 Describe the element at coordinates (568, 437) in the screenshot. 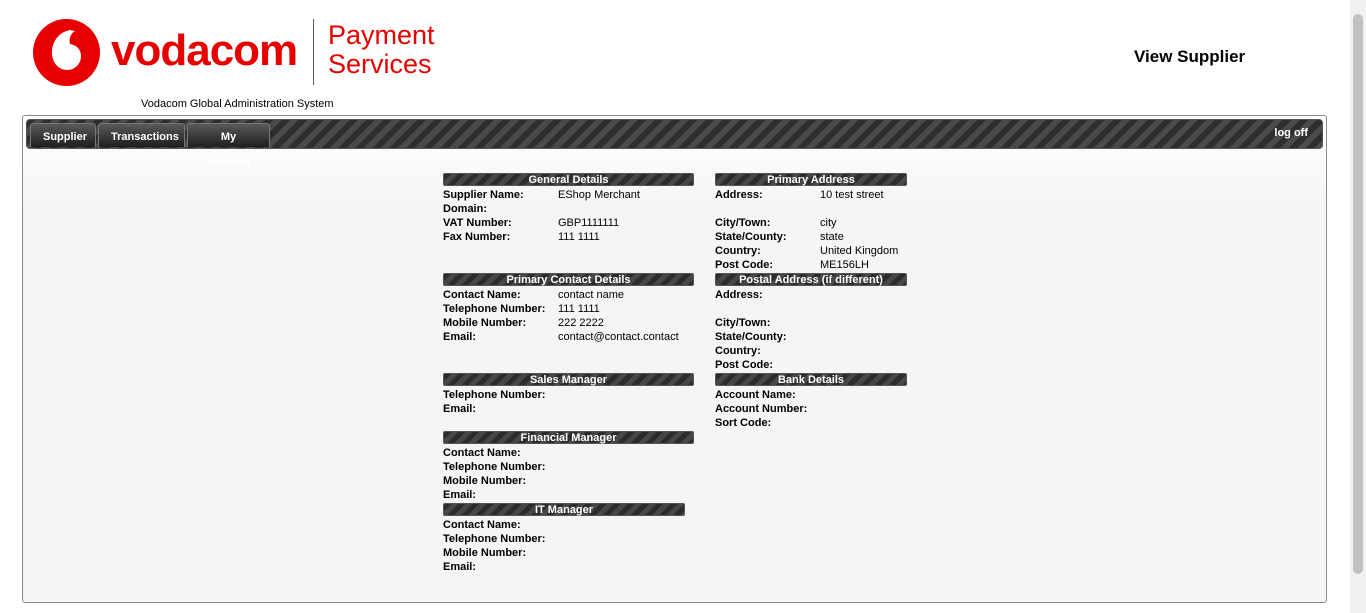

I see `section-financial-manager: Financial Manager` at that location.